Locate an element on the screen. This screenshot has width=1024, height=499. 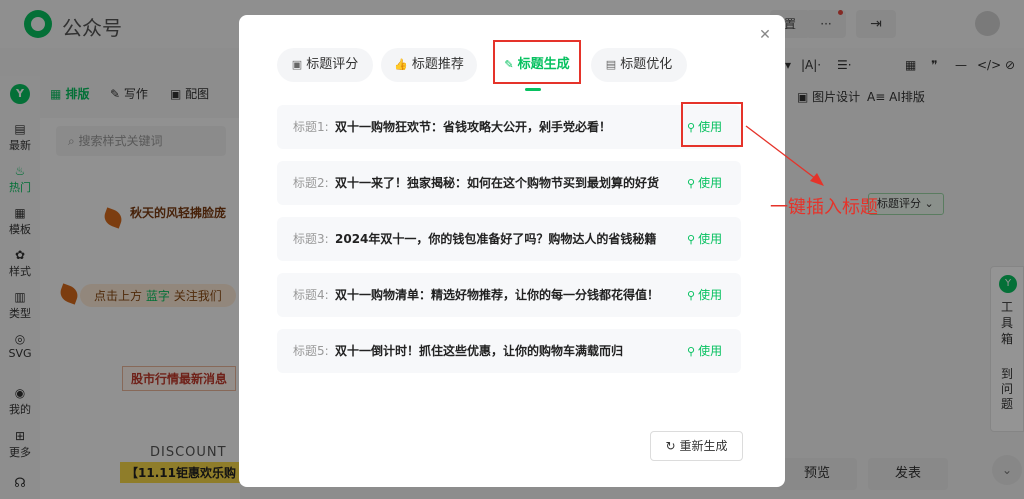
tab-title-score: ▣ 标题评分 is located at coordinates (325, 65).